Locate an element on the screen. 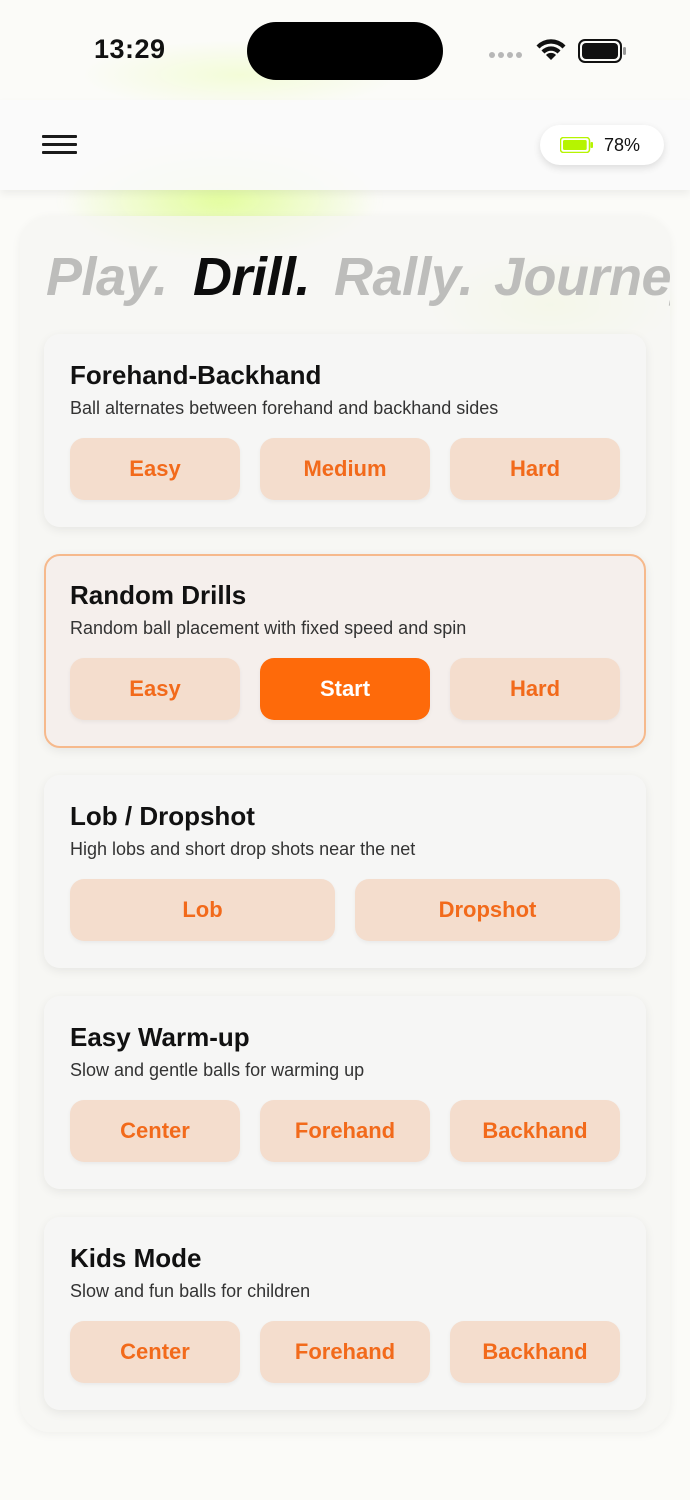 Image resolution: width=690 pixels, height=1500 pixels. card-title: Easy Warm-up is located at coordinates (160, 1037).